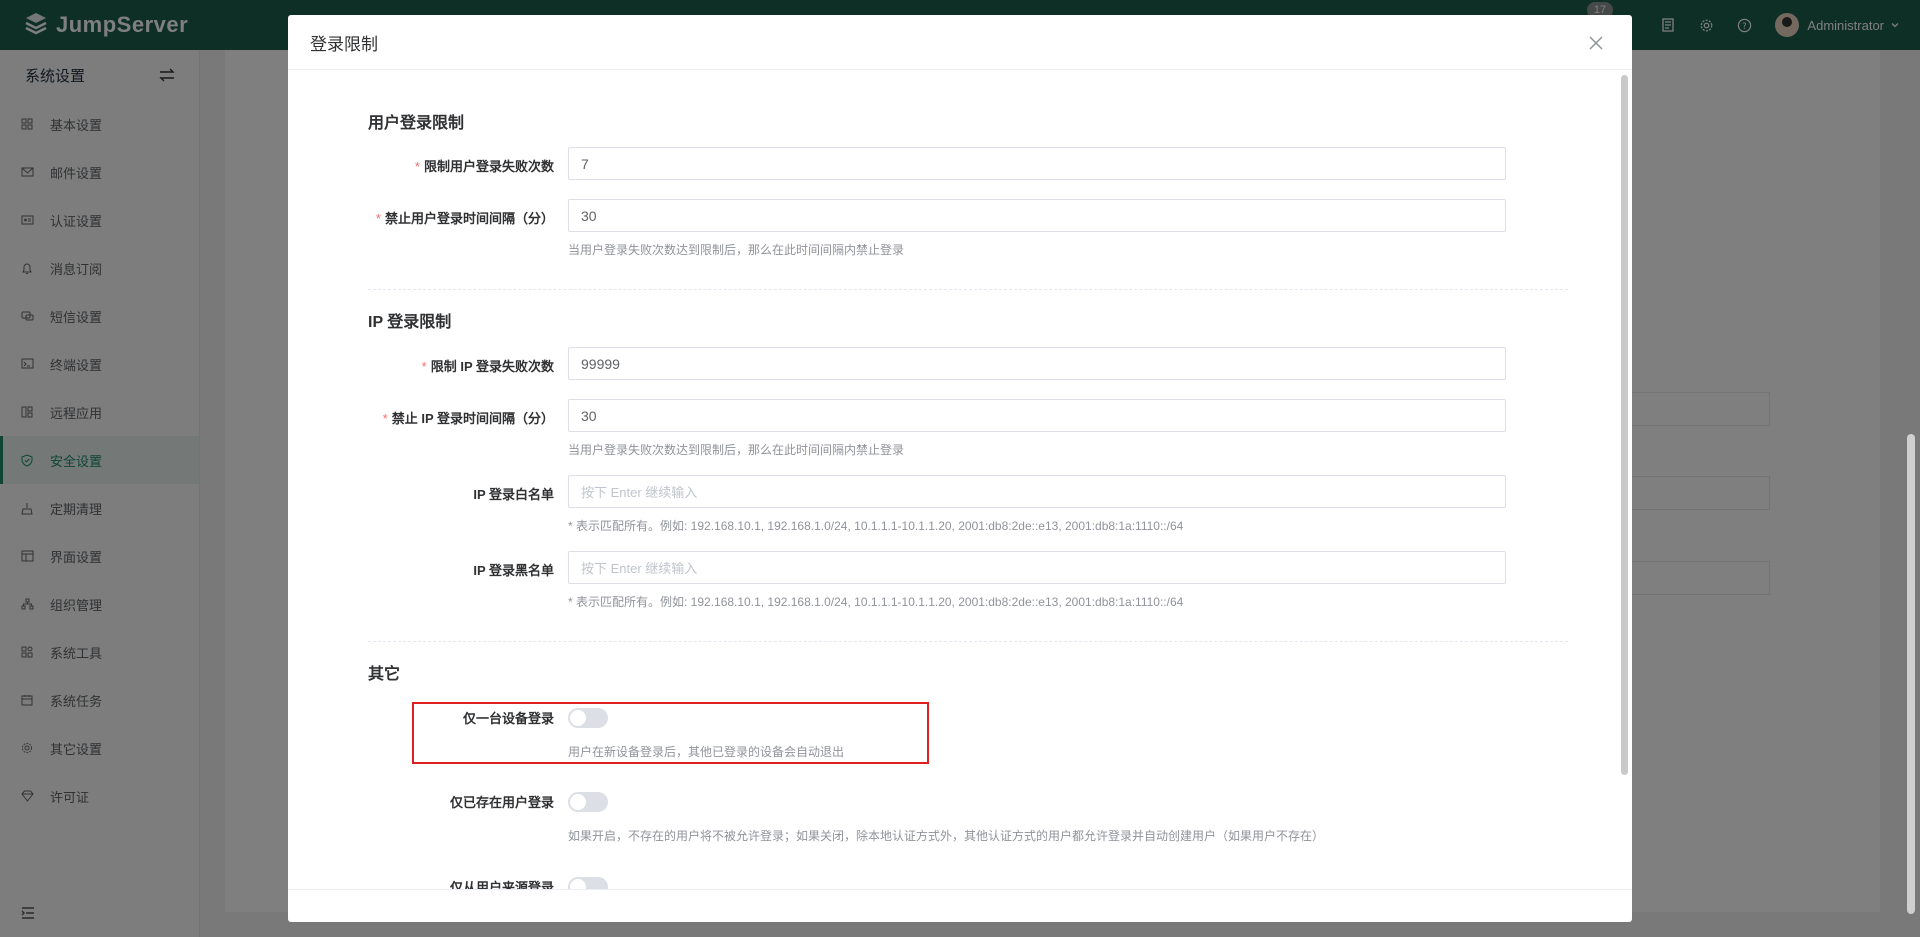  Describe the element at coordinates (1037, 567) in the screenshot. I see `ip-blacklist-input: 按下 Enter 继续输入` at that location.